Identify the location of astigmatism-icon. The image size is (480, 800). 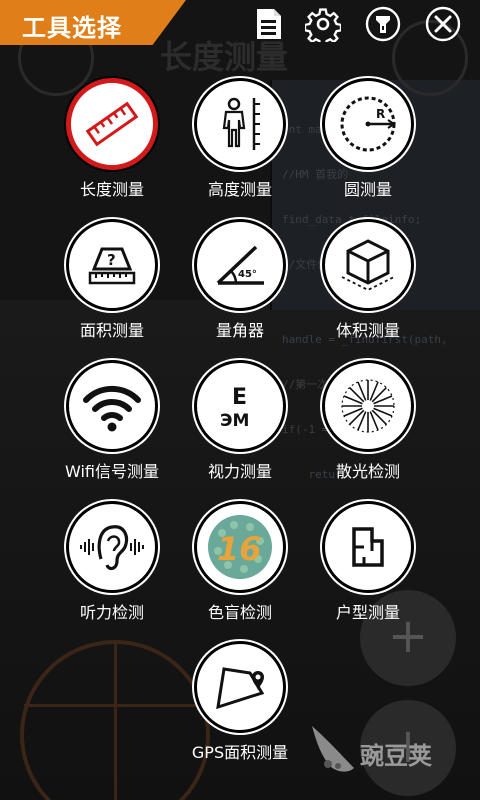
(368, 406).